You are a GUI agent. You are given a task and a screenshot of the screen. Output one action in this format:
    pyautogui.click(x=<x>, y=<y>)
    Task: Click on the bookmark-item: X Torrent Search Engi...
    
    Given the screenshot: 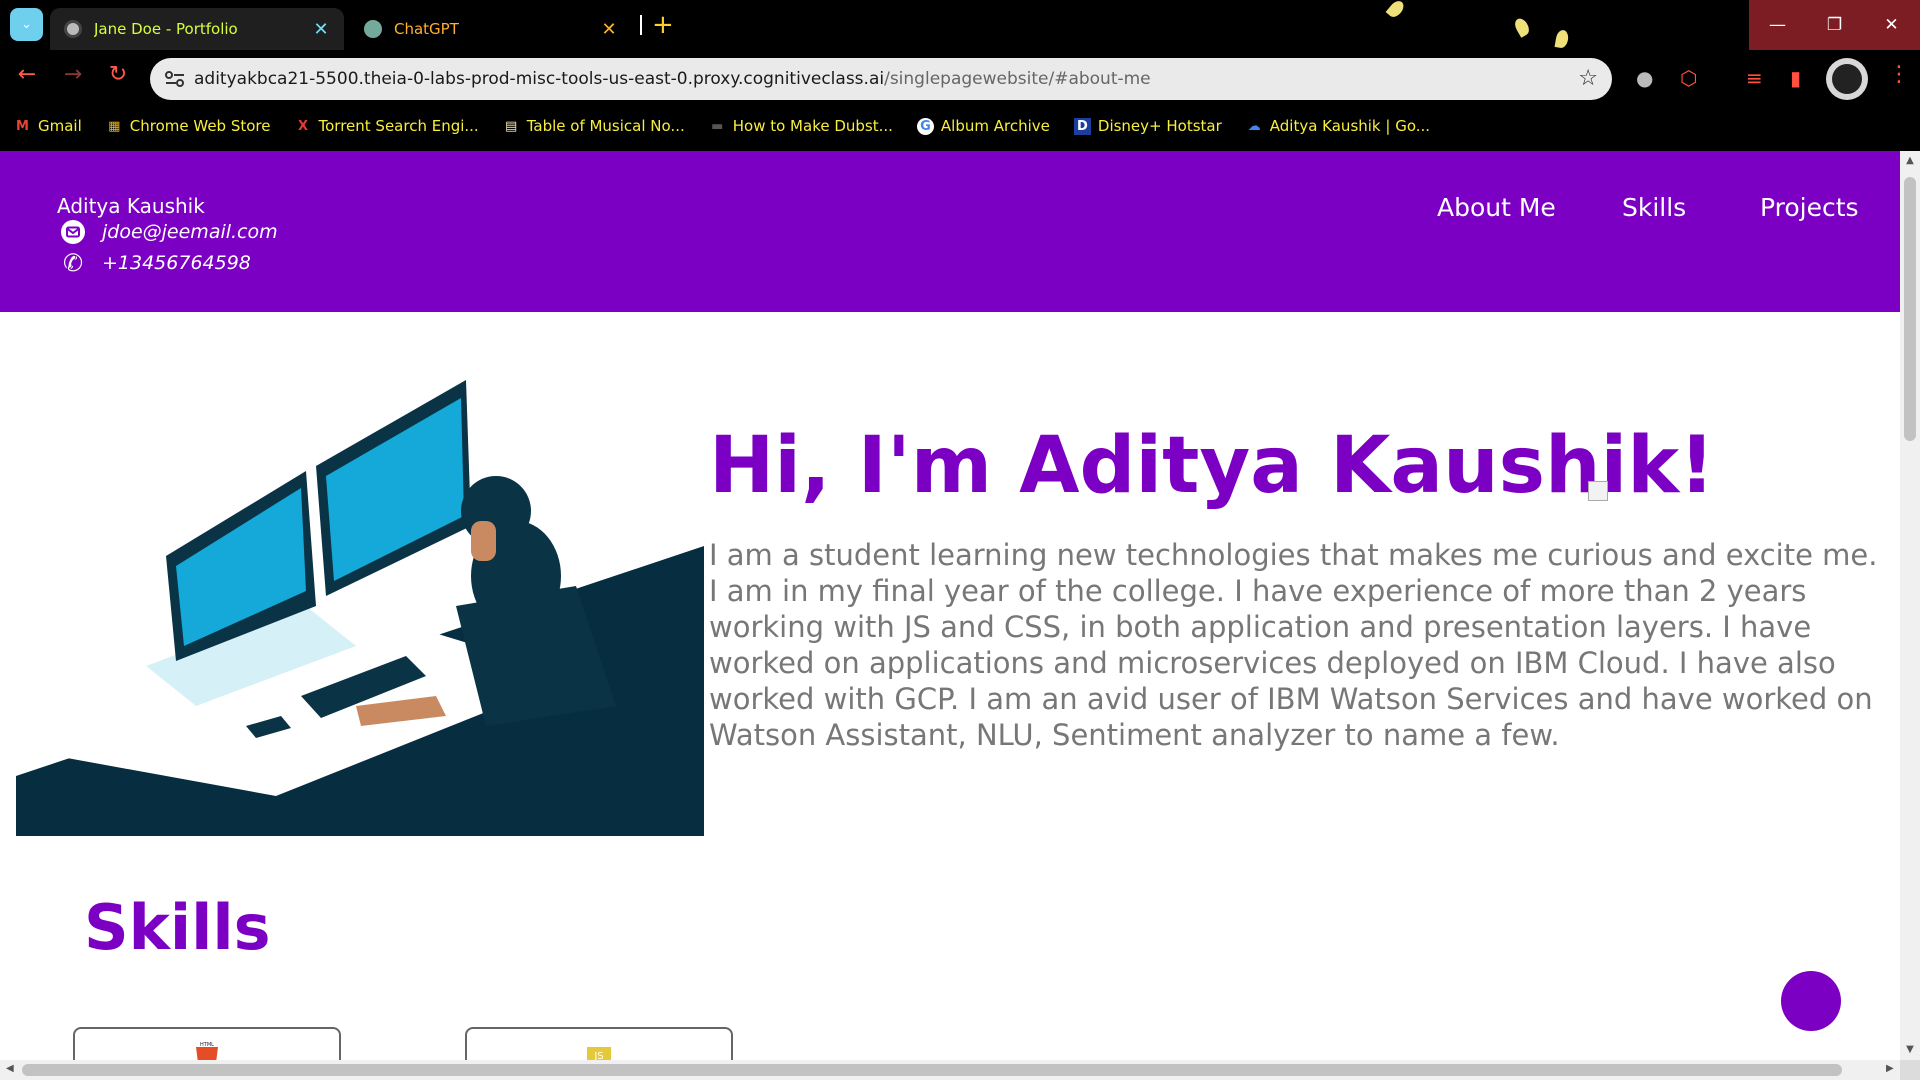 What is the action you would take?
    pyautogui.click(x=387, y=126)
    